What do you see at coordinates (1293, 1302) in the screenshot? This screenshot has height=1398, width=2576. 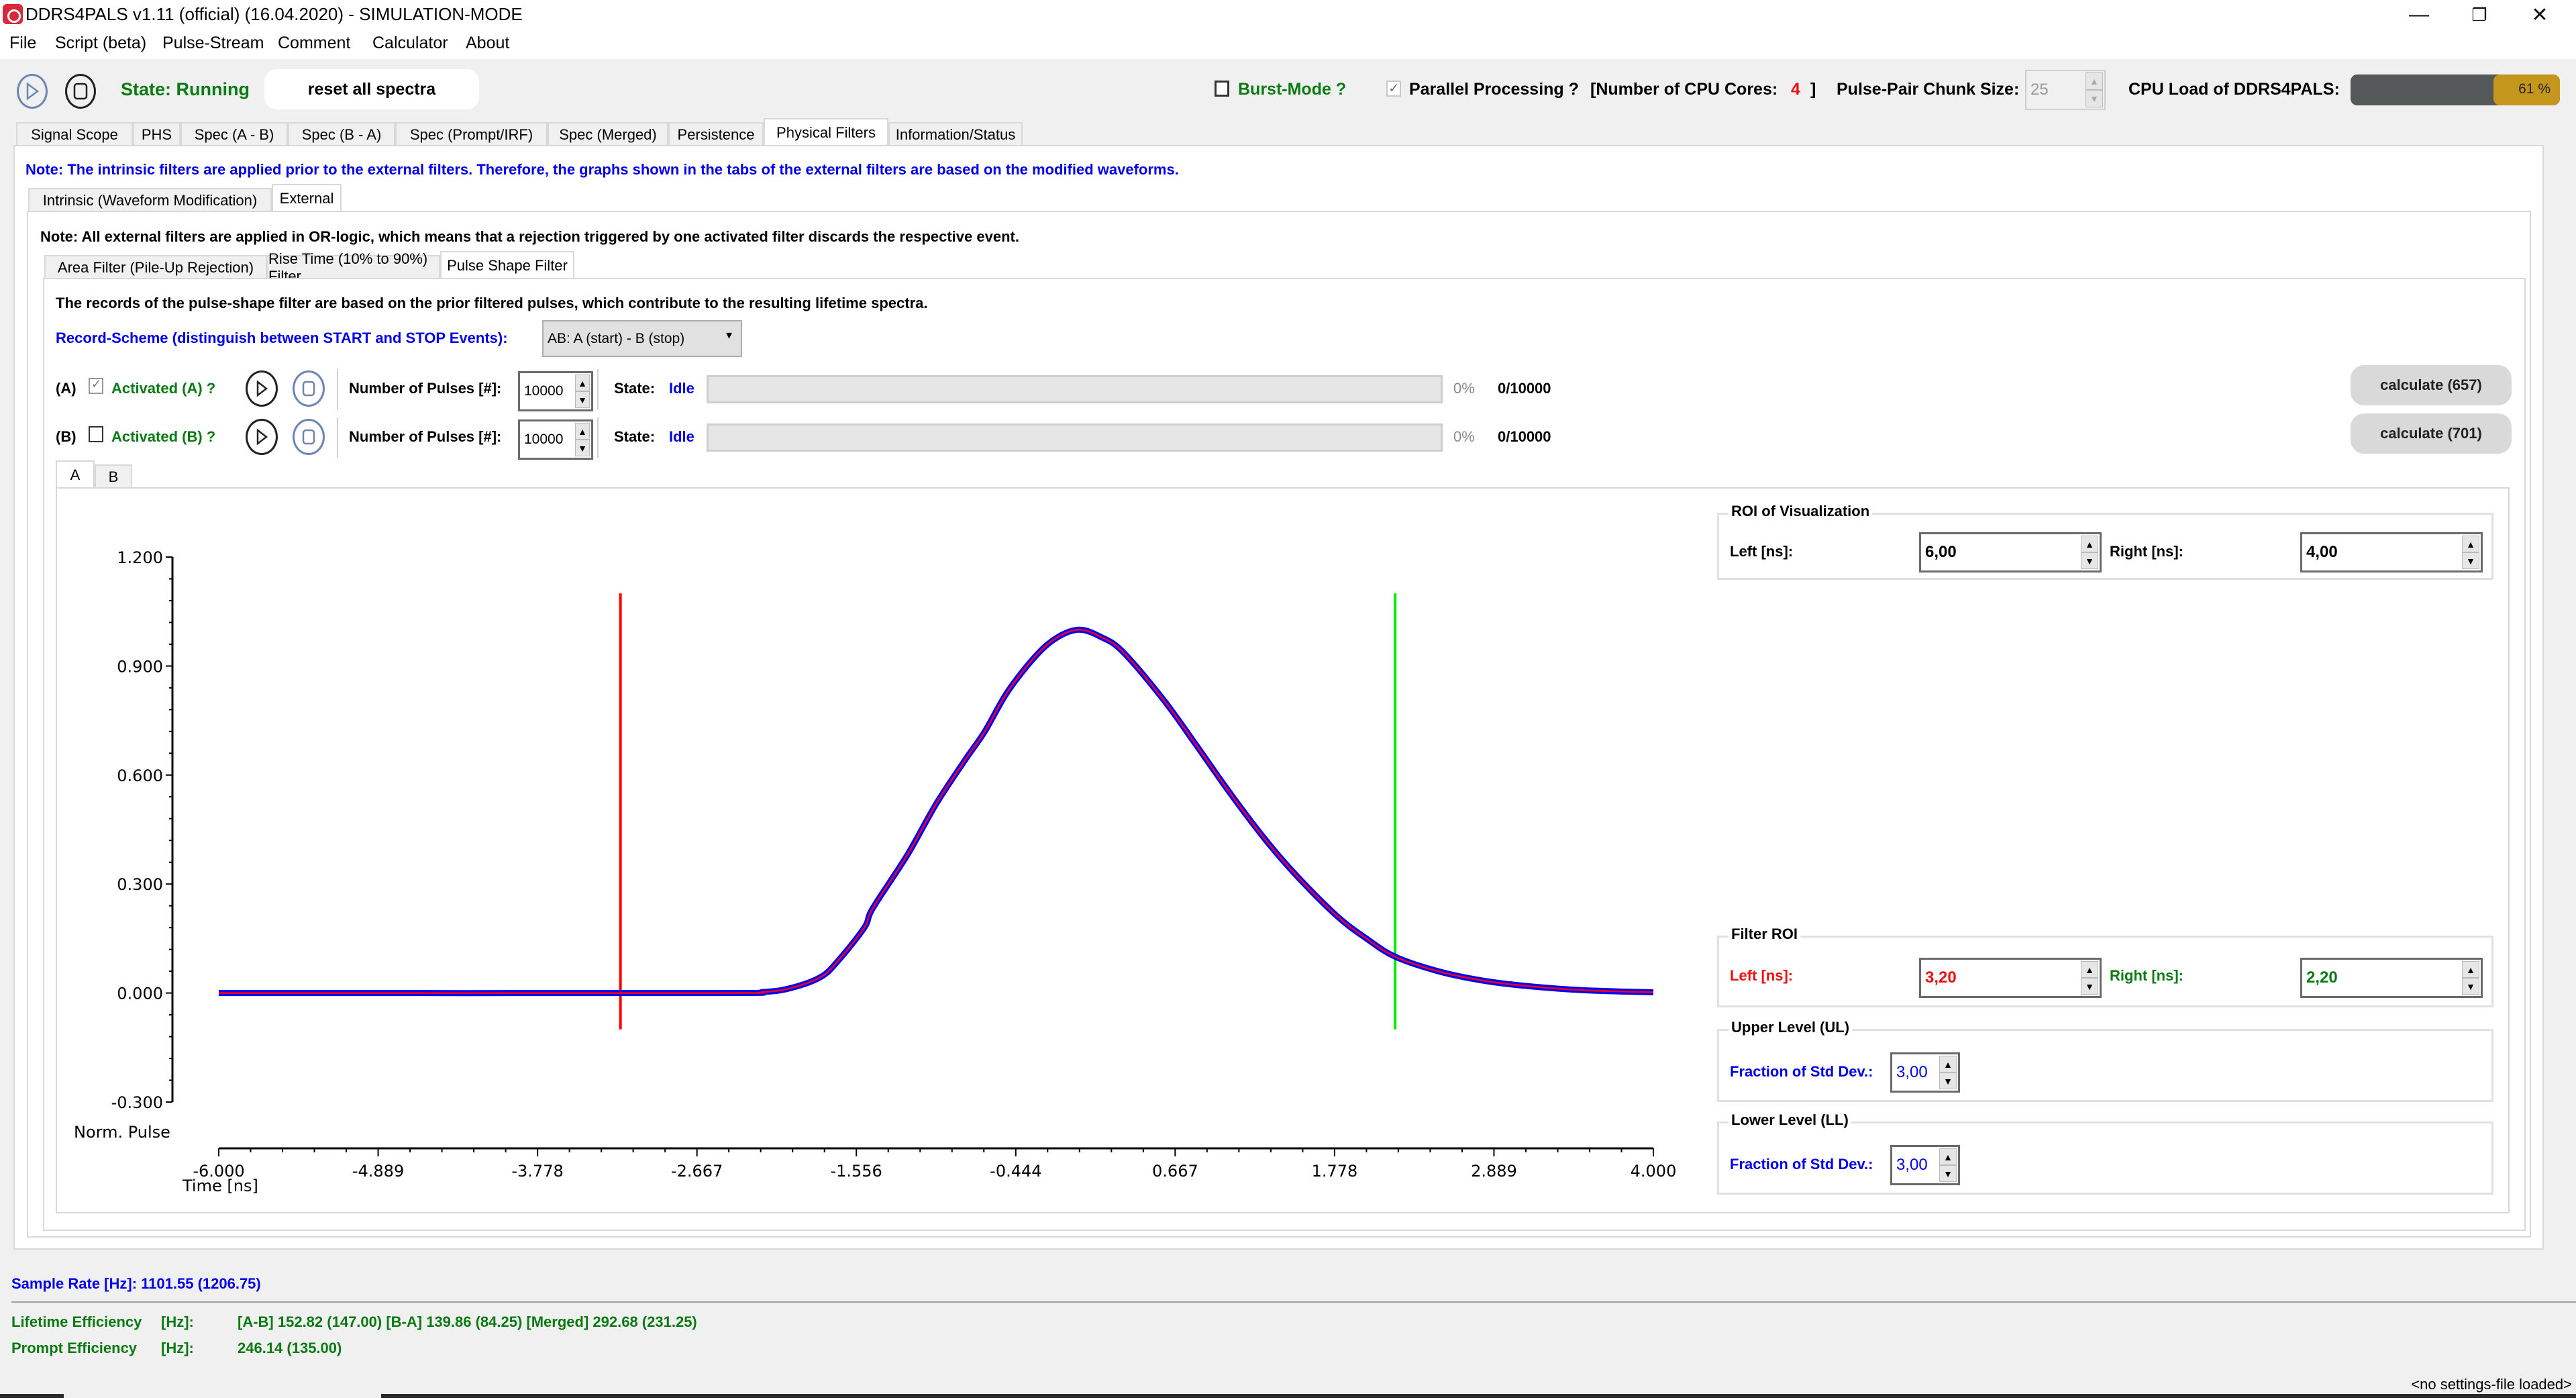 I see `status-separator` at bounding box center [1293, 1302].